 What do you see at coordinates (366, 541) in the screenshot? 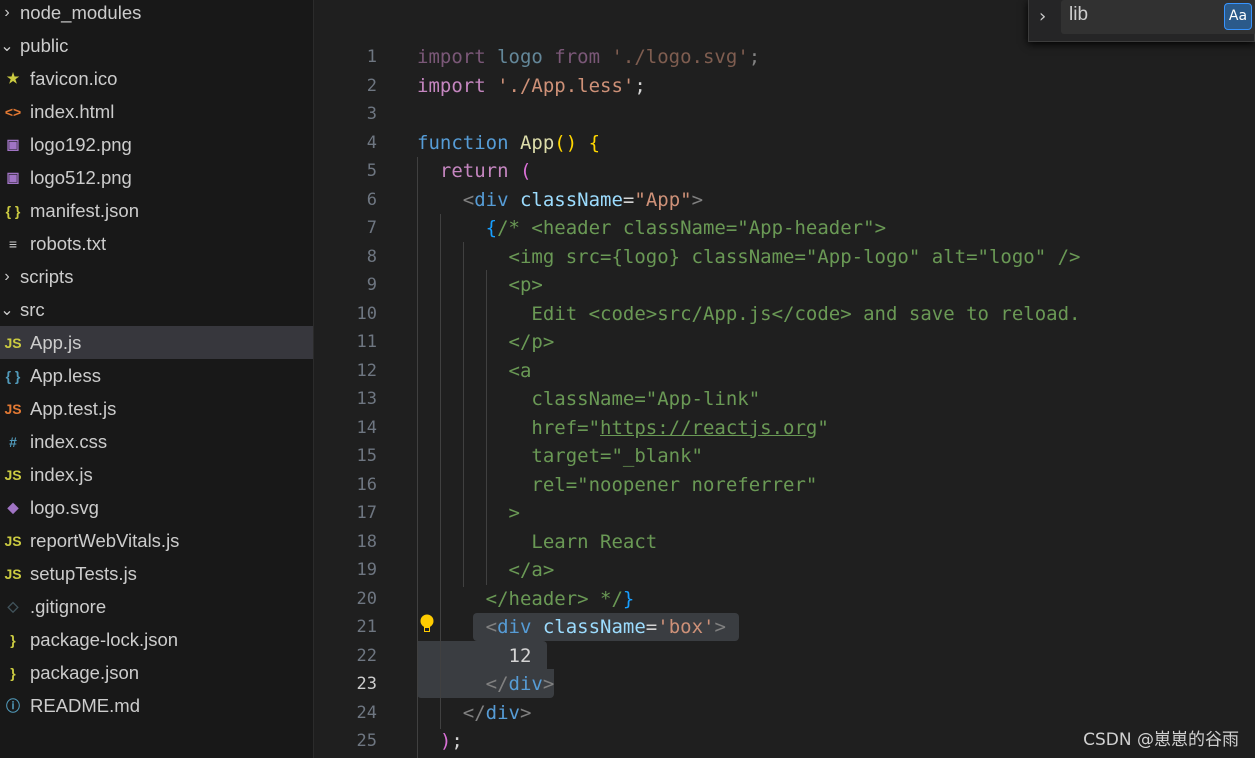
I see `line-number: 18` at bounding box center [366, 541].